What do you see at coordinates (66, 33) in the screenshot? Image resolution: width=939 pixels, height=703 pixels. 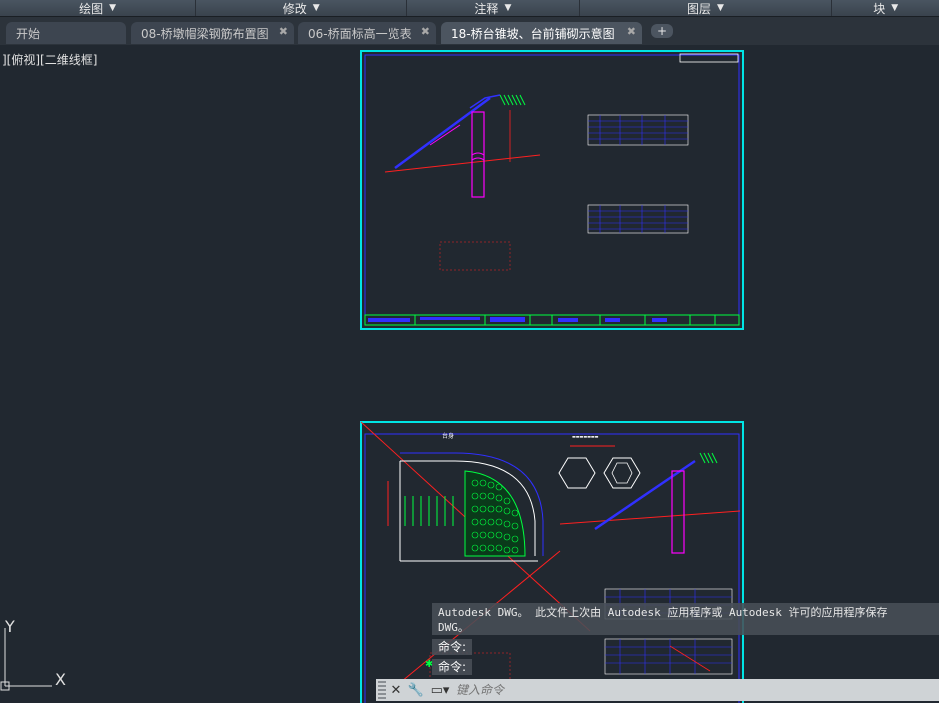 I see `tab-start: 开始` at bounding box center [66, 33].